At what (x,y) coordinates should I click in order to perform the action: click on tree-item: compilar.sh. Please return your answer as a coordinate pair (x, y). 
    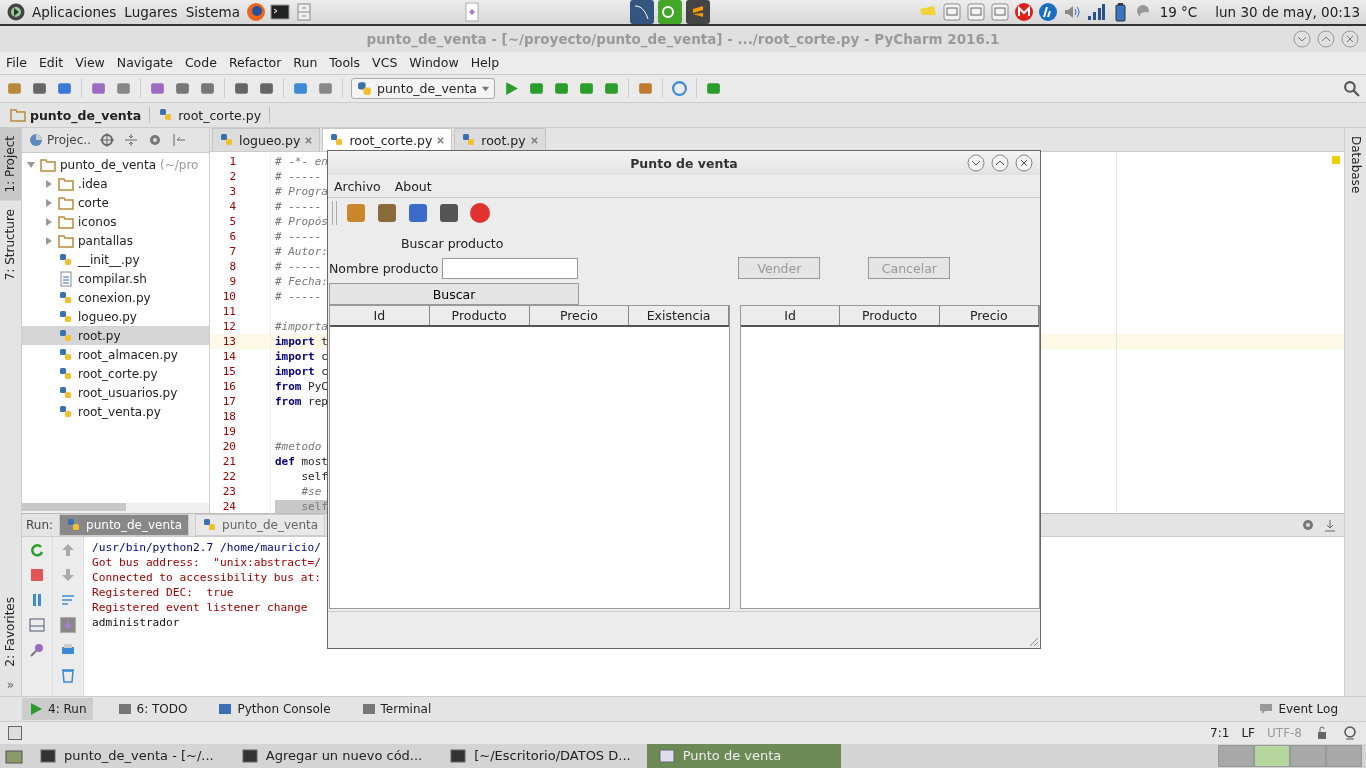
    Looking at the image, I should click on (115, 279).